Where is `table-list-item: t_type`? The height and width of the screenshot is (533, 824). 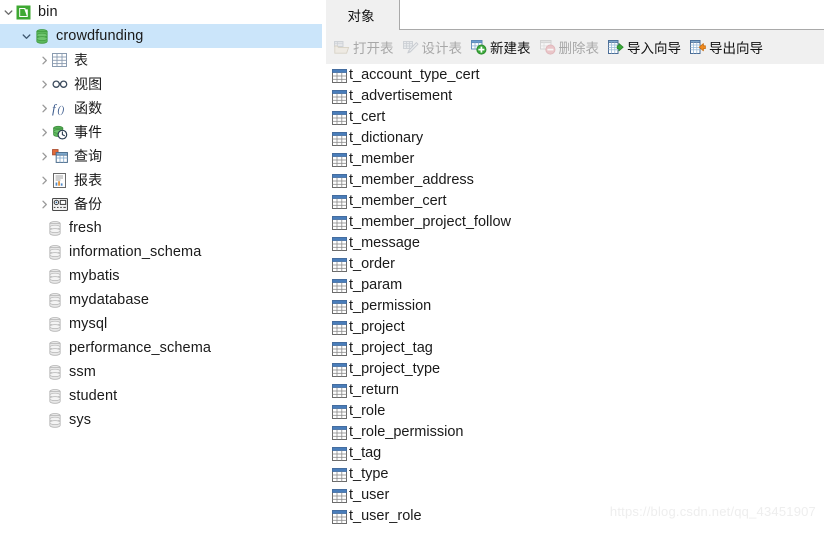 table-list-item: t_type is located at coordinates (575, 474).